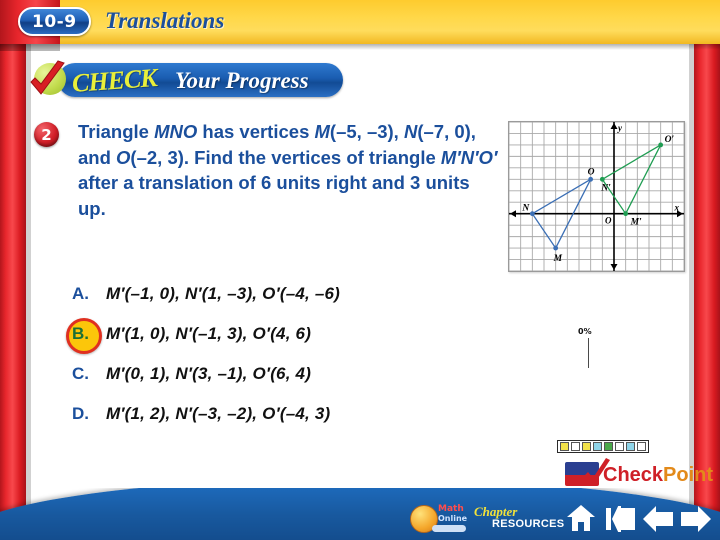  What do you see at coordinates (621, 519) in the screenshot?
I see `first-slide-icon` at bounding box center [621, 519].